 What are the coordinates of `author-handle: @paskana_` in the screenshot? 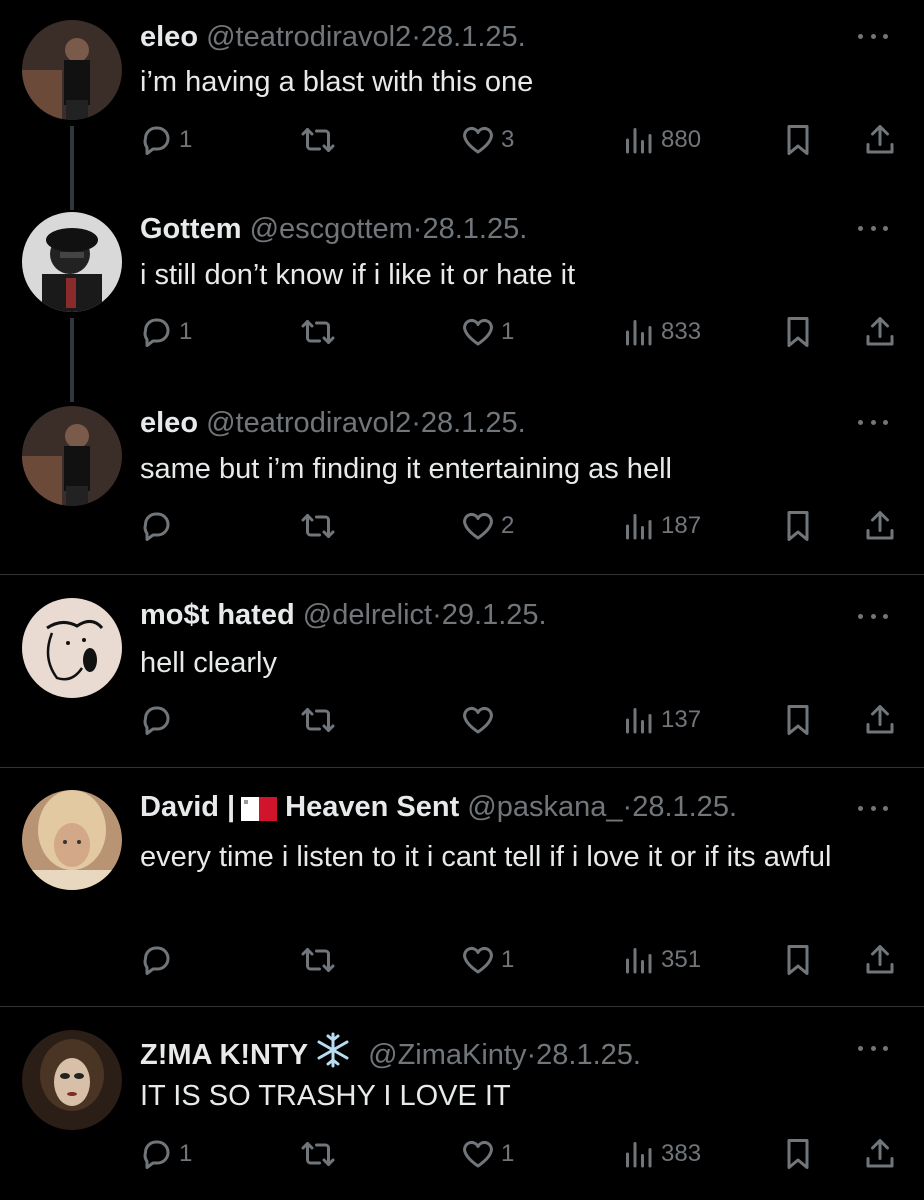 It's located at (544, 807).